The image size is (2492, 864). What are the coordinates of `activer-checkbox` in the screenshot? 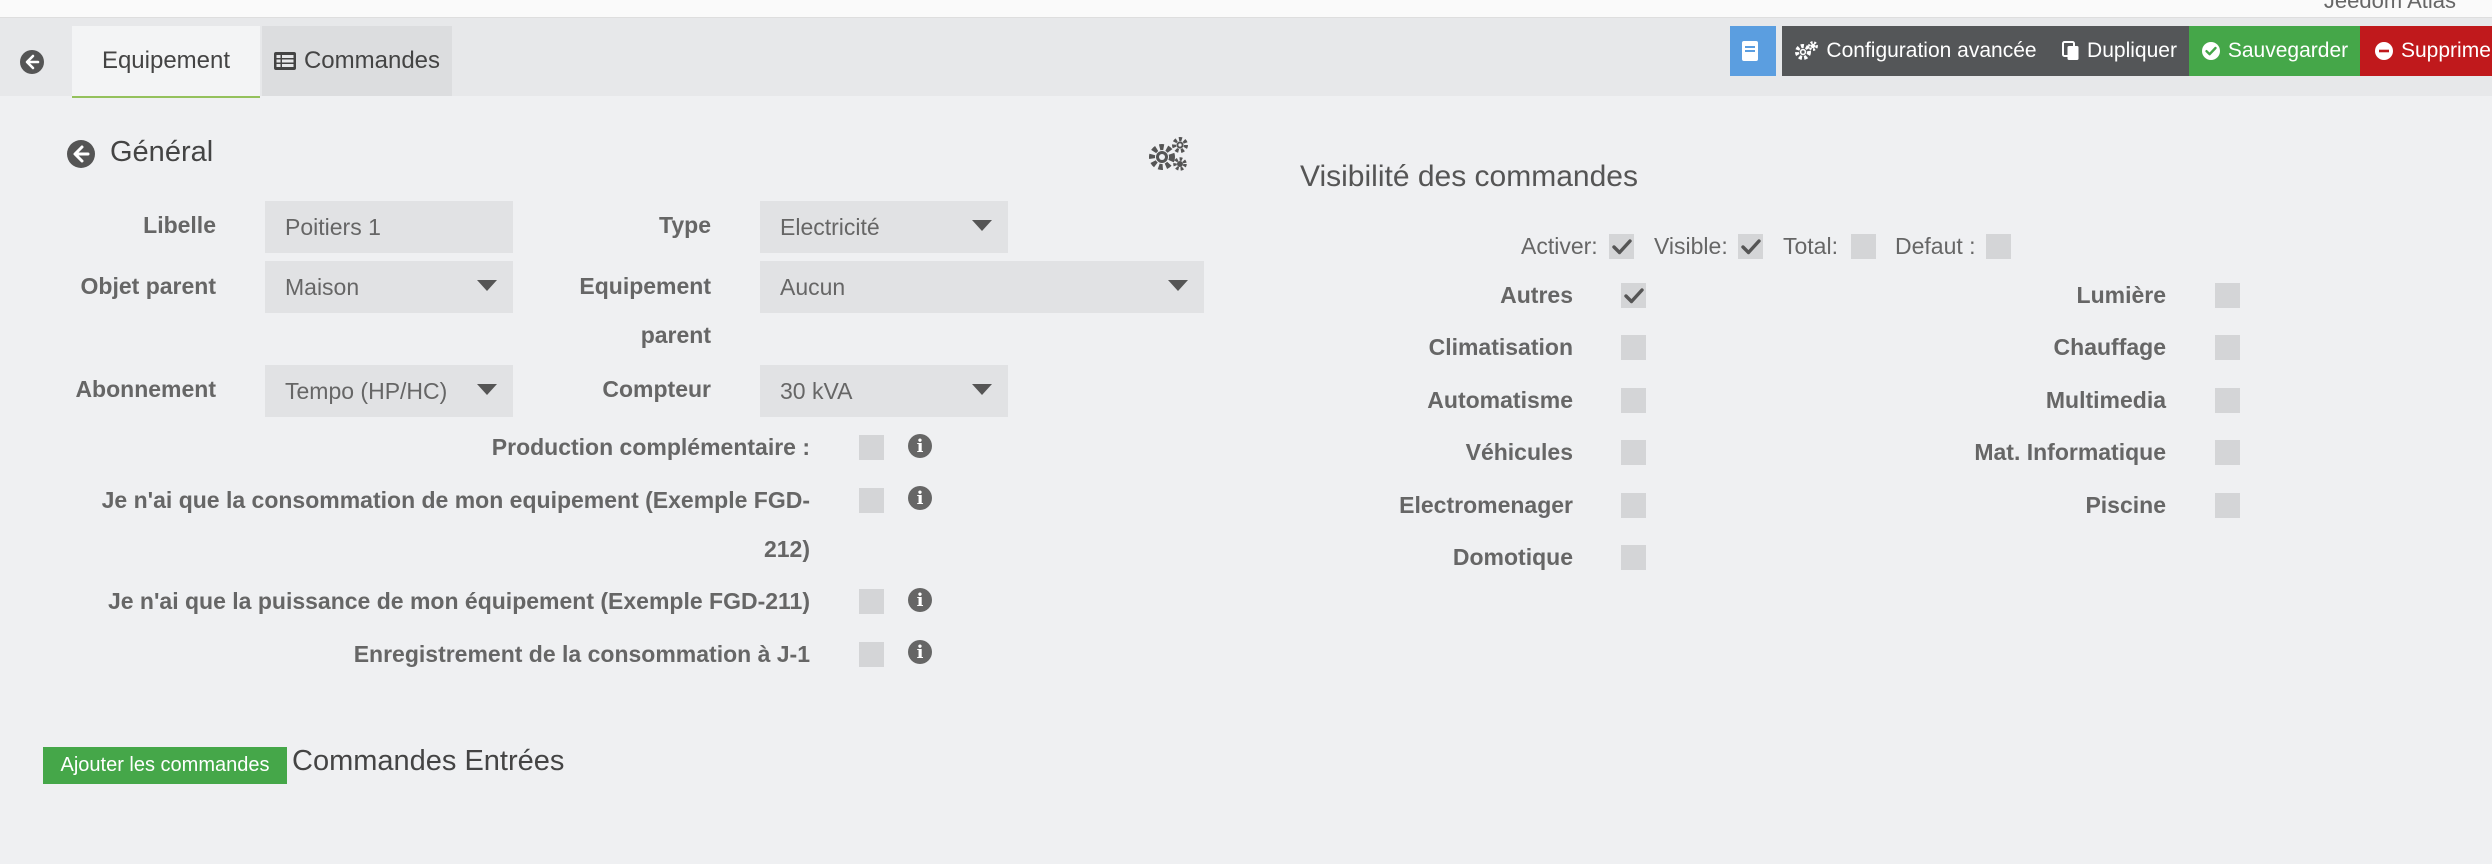 It's located at (1621, 246).